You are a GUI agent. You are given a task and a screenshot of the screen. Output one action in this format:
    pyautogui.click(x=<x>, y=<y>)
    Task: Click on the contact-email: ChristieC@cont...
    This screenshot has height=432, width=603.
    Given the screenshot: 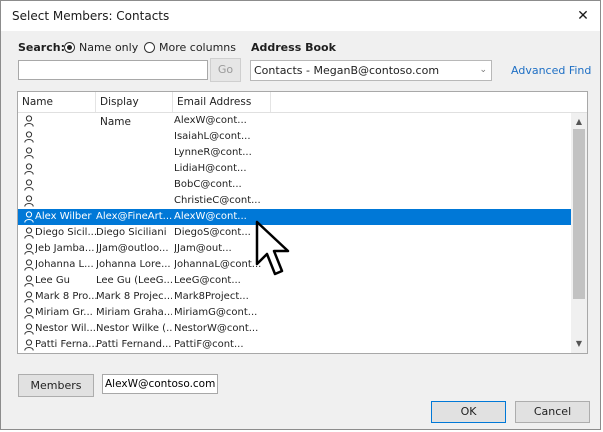 What is the action you would take?
    pyautogui.click(x=217, y=200)
    